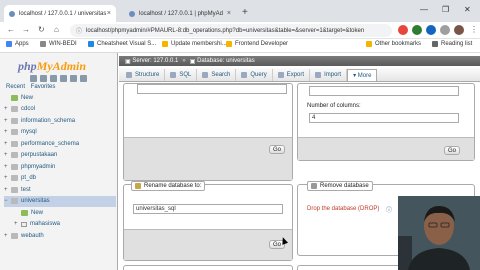 The image size is (480, 270). What do you see at coordinates (262, 44) in the screenshot?
I see `bookmark-label: Frontend Developer` at bounding box center [262, 44].